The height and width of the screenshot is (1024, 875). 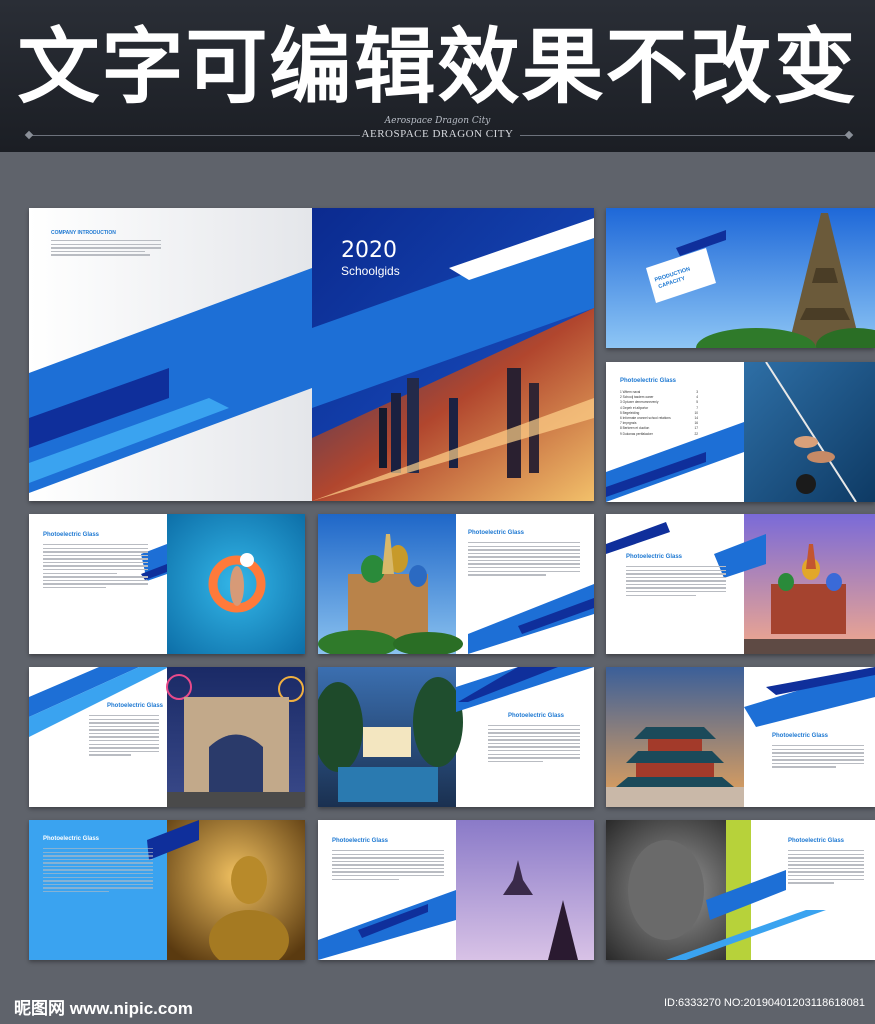 What do you see at coordinates (659, 434) in the screenshot?
I see `toc-row: 9 Dukonas pertfalacker 22` at bounding box center [659, 434].